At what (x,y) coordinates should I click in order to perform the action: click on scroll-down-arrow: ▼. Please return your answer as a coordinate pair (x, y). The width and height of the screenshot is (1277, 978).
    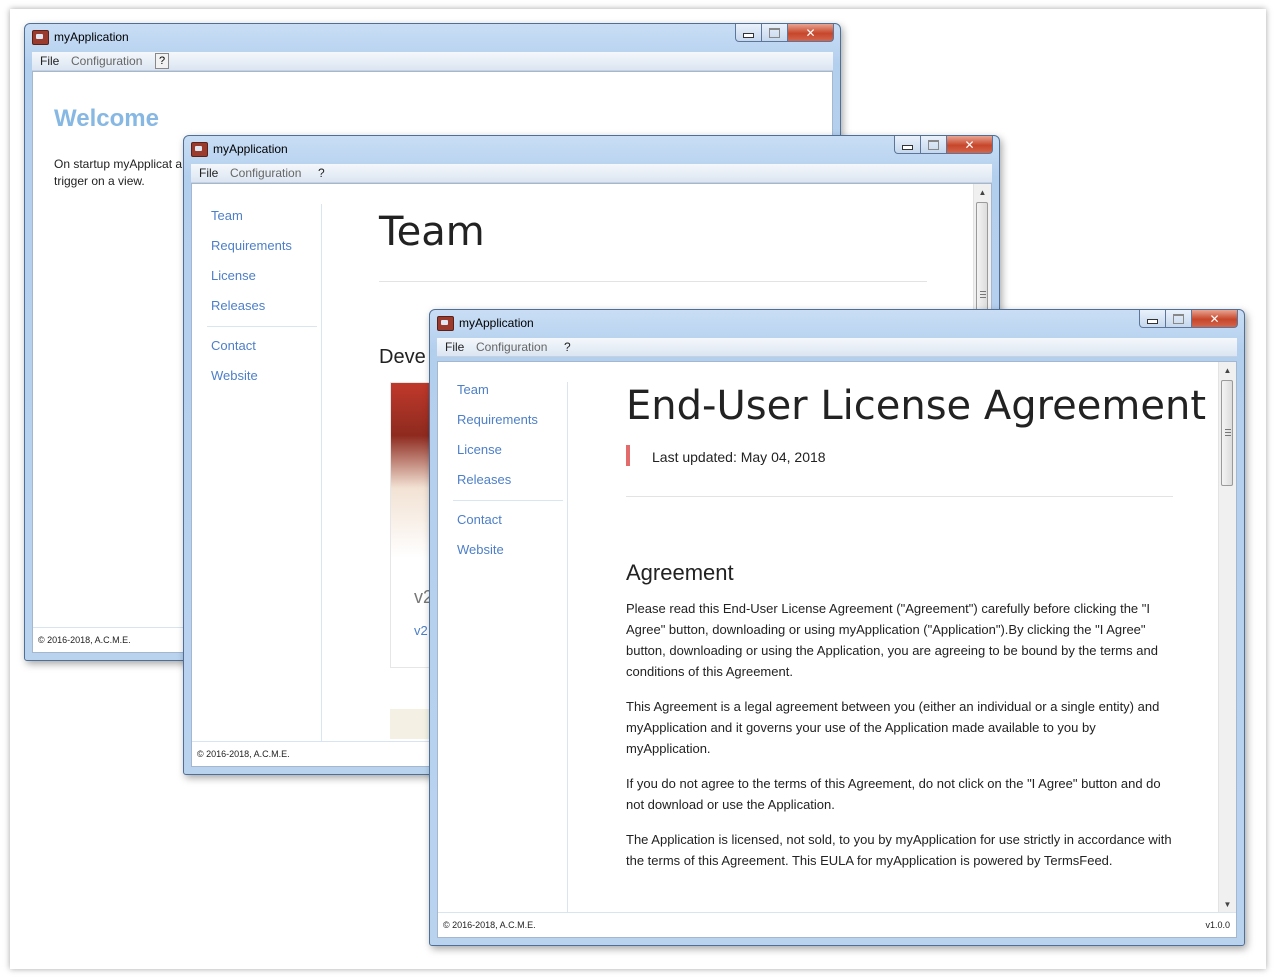
    Looking at the image, I should click on (1227, 904).